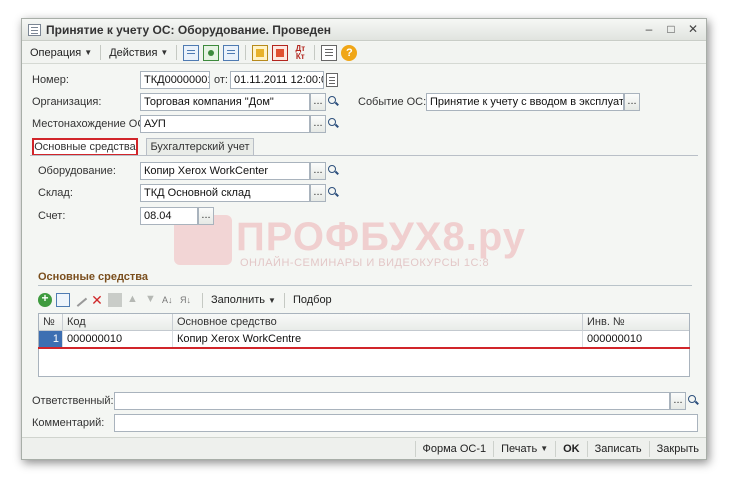  Describe the element at coordinates (211, 52) in the screenshot. I see `goto-icon` at that location.